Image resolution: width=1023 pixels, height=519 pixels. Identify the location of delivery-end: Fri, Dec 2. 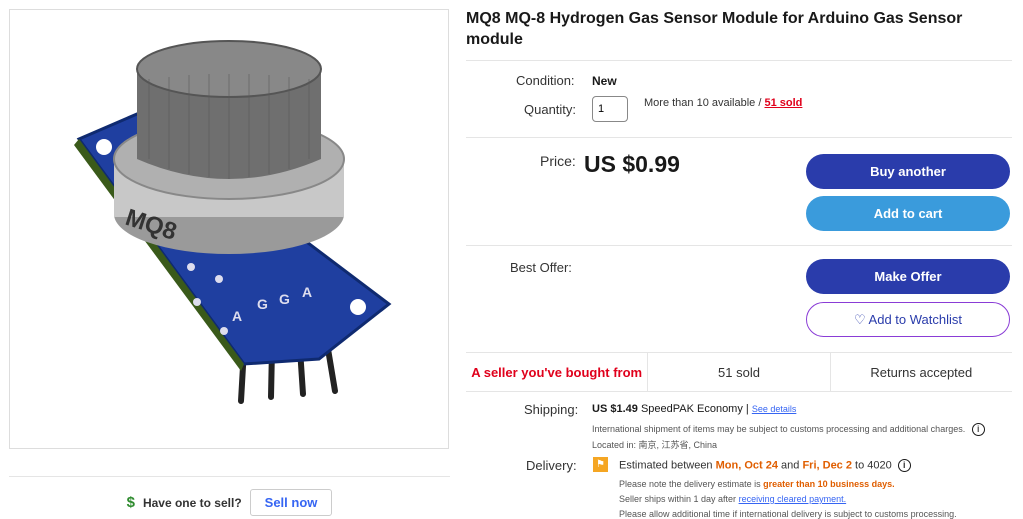
(827, 465).